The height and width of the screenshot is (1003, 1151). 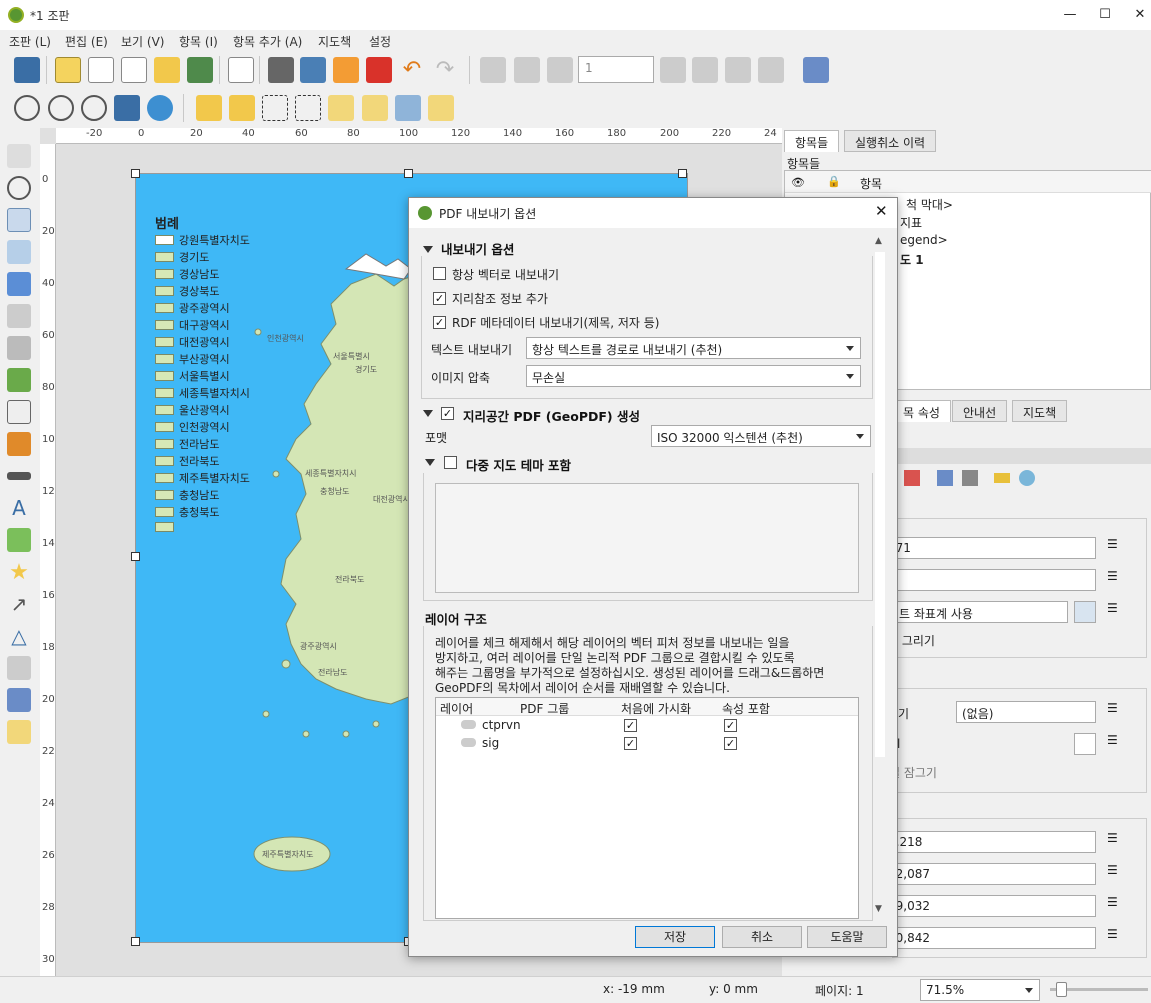 What do you see at coordinates (86, 41) in the screenshot?
I see `menu-edit: 편집 (E)` at bounding box center [86, 41].